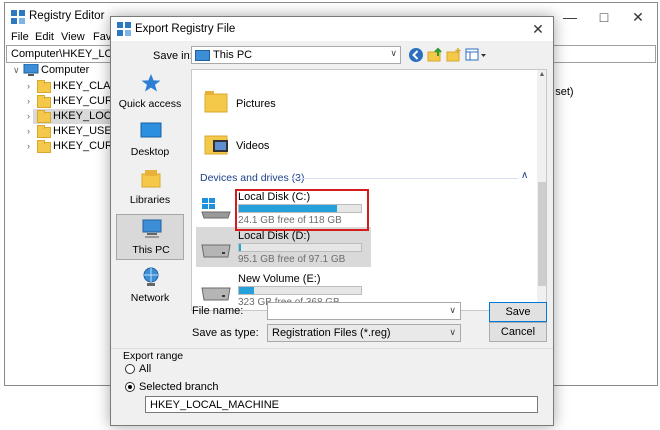  Describe the element at coordinates (20, 37) in the screenshot. I see `menu-file: File` at that location.